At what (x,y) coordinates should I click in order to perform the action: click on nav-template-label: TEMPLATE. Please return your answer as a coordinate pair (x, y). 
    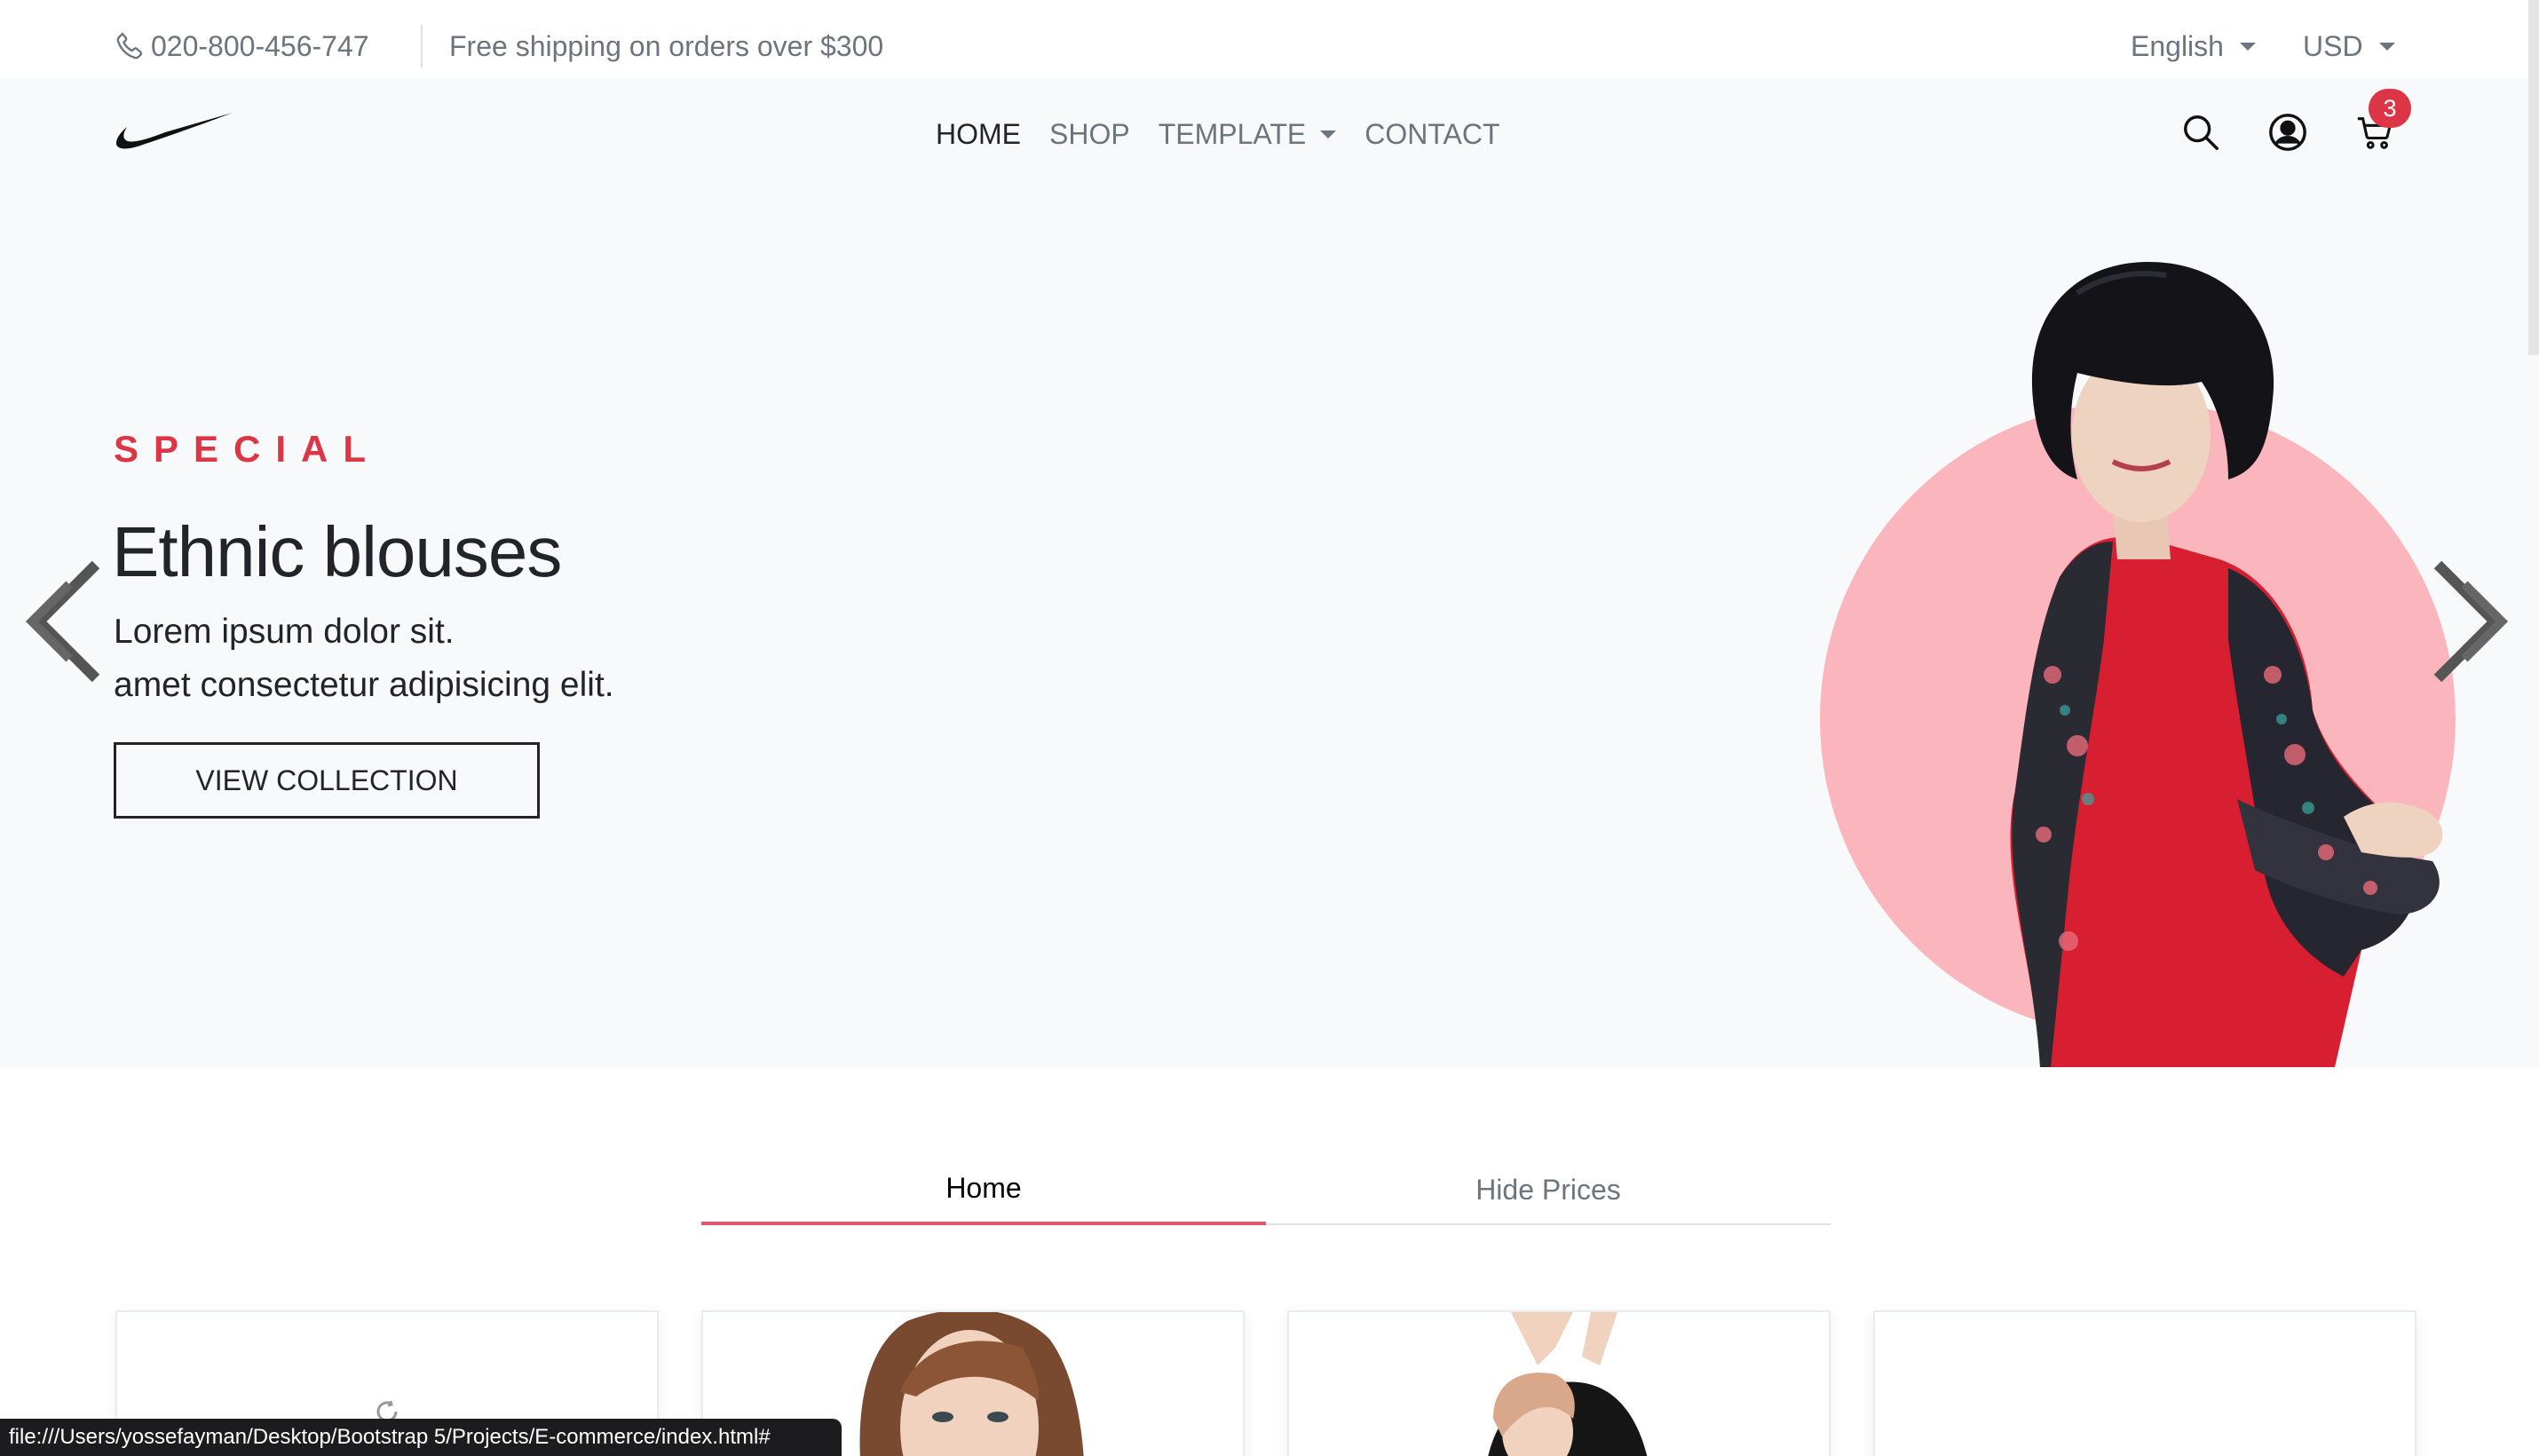
    Looking at the image, I should click on (1232, 133).